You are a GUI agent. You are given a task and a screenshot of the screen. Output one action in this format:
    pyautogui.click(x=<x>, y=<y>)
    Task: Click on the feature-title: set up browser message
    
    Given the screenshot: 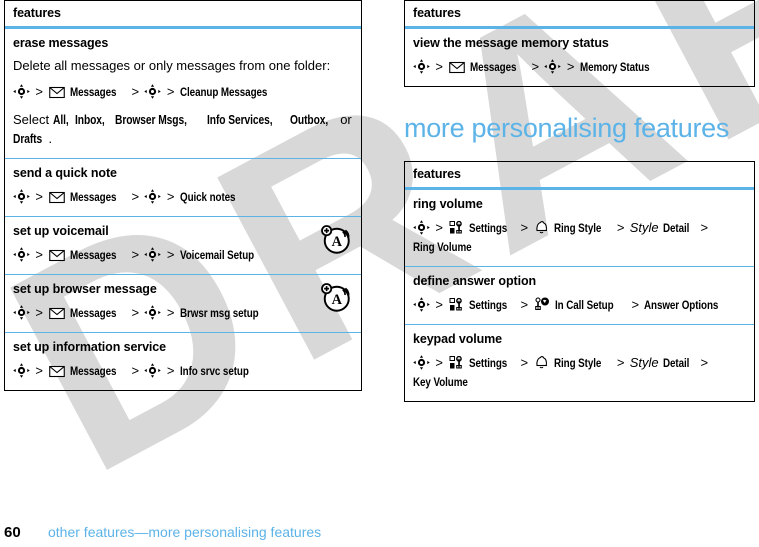 What is the action you would take?
    pyautogui.click(x=85, y=288)
    